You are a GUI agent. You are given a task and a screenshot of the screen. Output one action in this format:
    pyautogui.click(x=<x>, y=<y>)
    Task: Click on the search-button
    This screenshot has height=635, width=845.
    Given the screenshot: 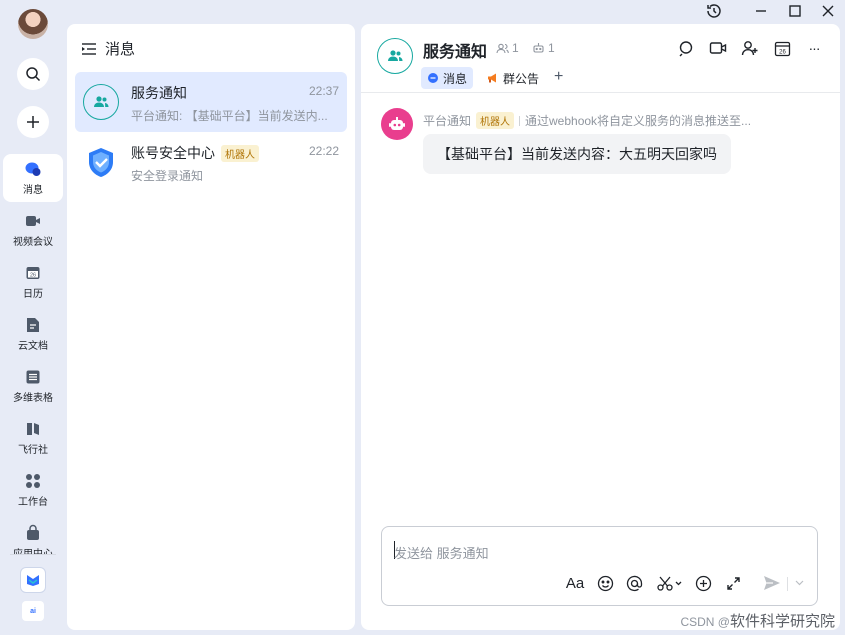 What is the action you would take?
    pyautogui.click(x=33, y=74)
    